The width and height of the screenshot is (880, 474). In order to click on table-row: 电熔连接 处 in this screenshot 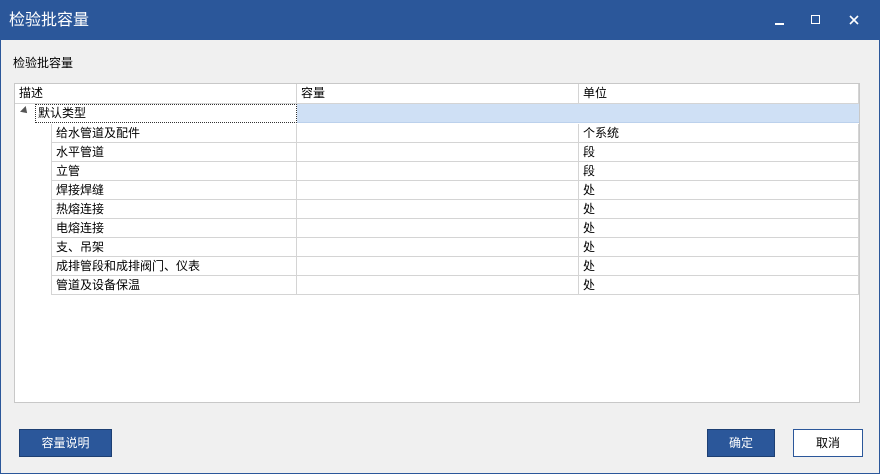, I will do `click(455, 228)`.